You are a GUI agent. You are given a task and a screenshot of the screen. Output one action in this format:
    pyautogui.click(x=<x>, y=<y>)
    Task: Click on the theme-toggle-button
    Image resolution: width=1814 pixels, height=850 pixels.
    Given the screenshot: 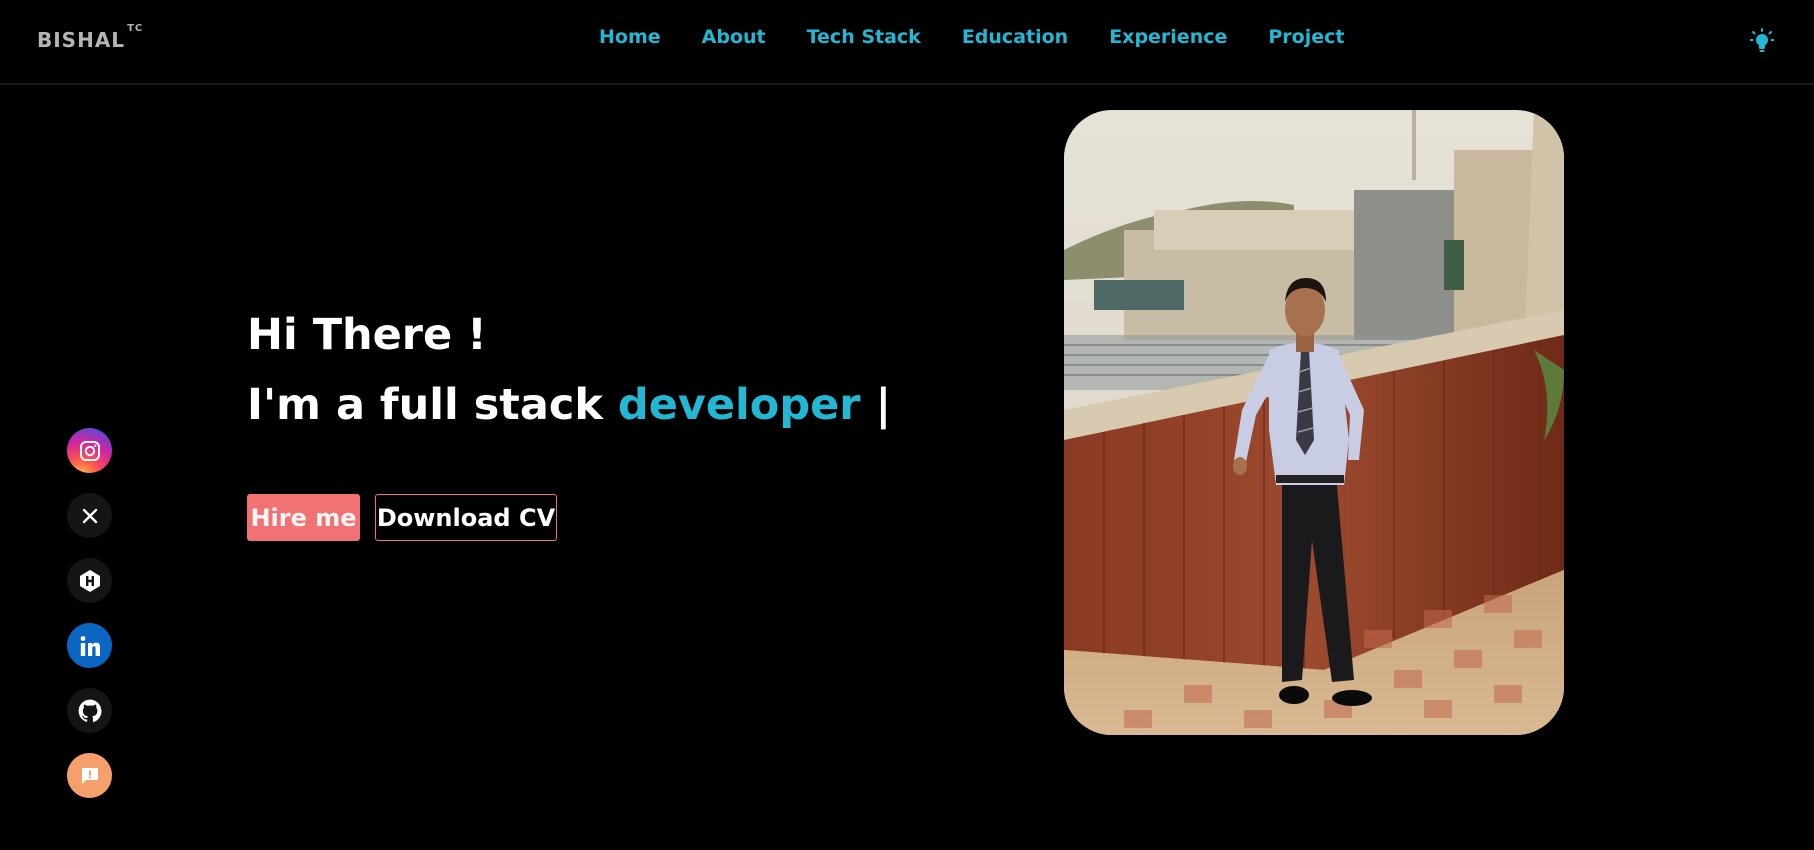 What is the action you would take?
    pyautogui.click(x=1762, y=41)
    